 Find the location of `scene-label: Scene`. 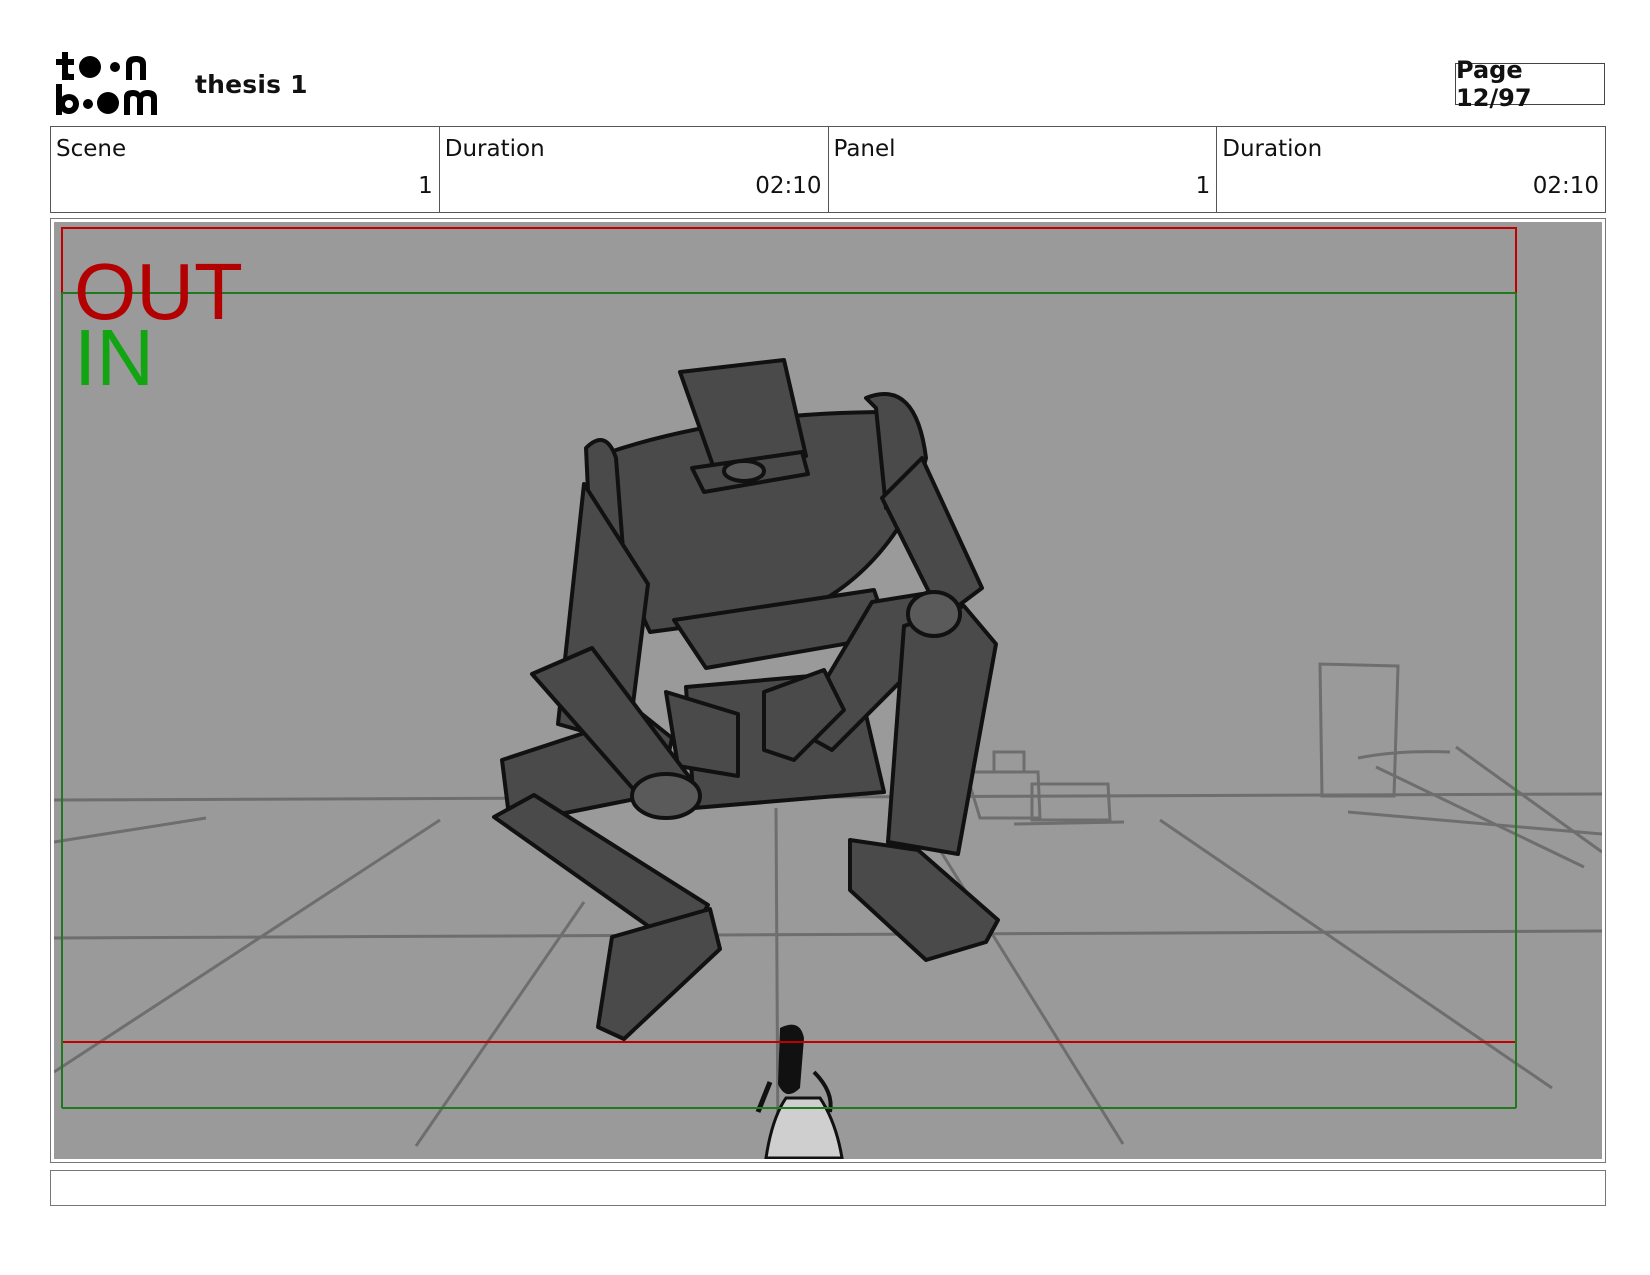

scene-label: Scene is located at coordinates (91, 149).